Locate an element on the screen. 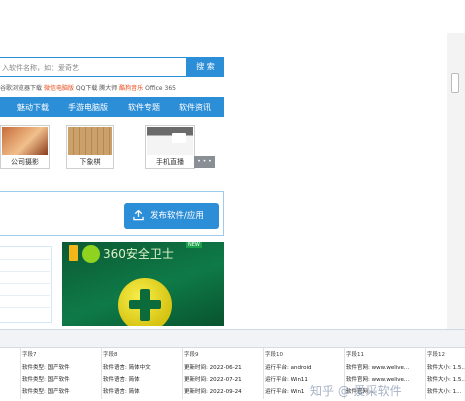 The width and height of the screenshot is (465, 401). hot-link: QQ下载 腾大师 is located at coordinates (96, 88).